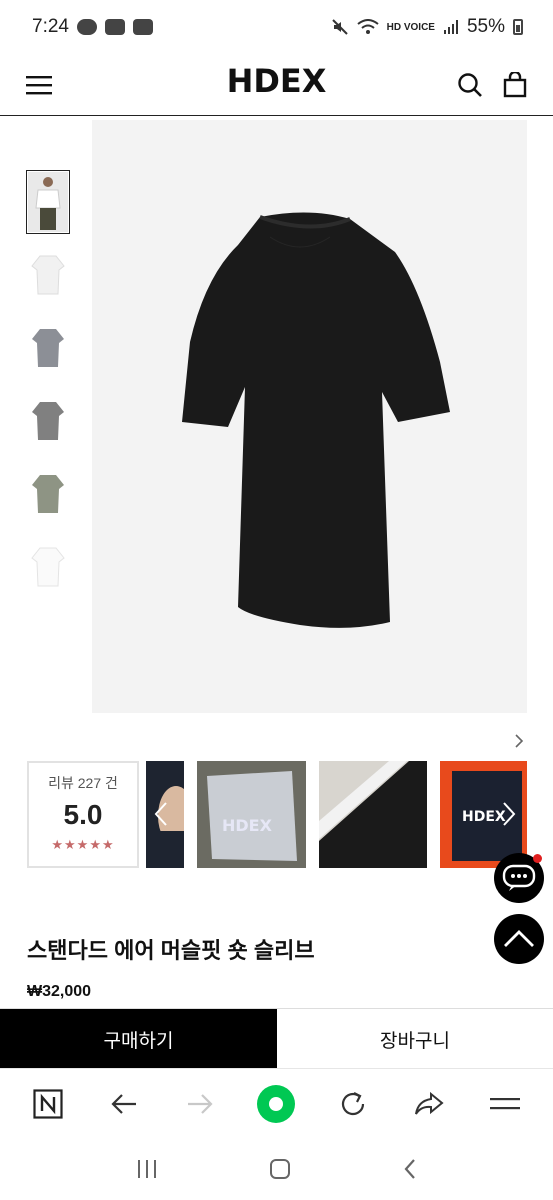 The width and height of the screenshot is (553, 1200). I want to click on thumbnail-white, so click(48, 275).